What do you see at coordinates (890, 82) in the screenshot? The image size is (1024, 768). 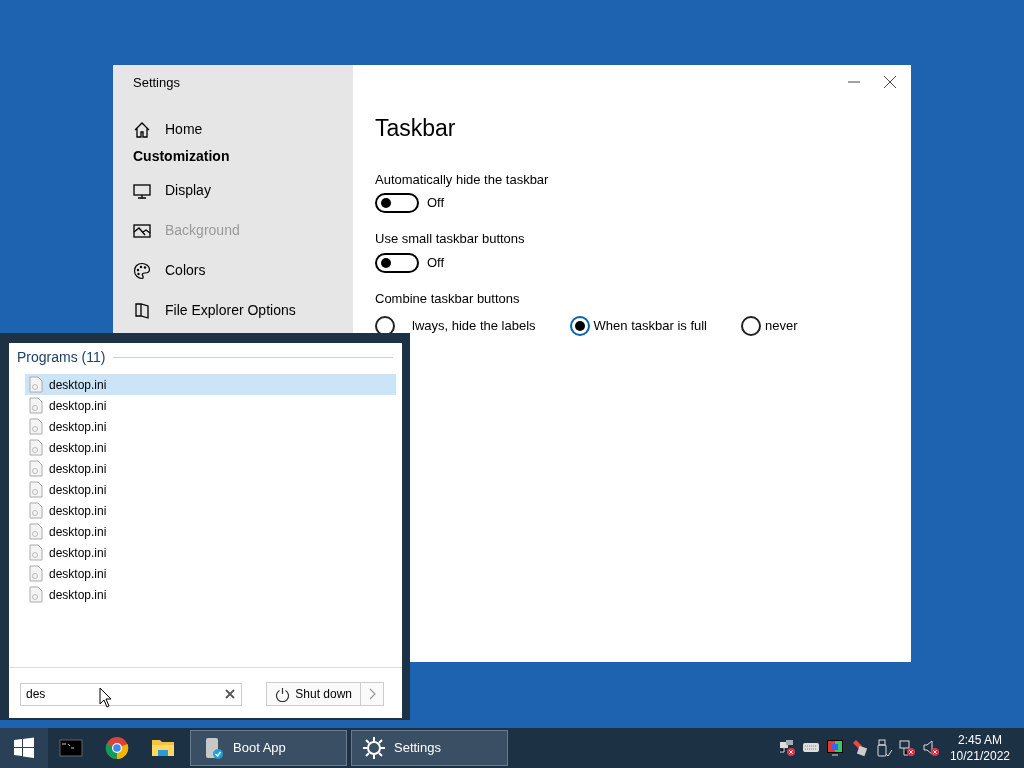 I see `close-icon` at bounding box center [890, 82].